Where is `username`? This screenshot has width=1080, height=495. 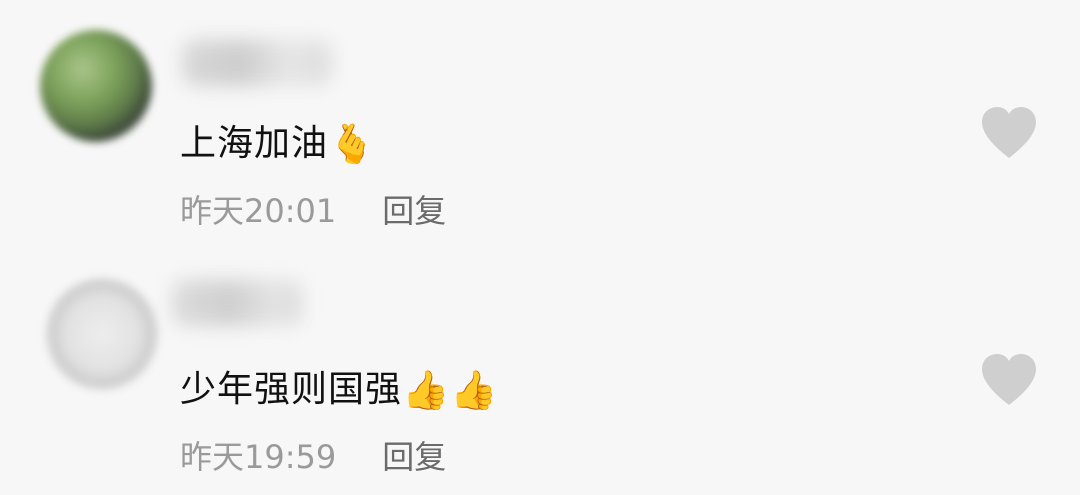 username is located at coordinates (237, 303).